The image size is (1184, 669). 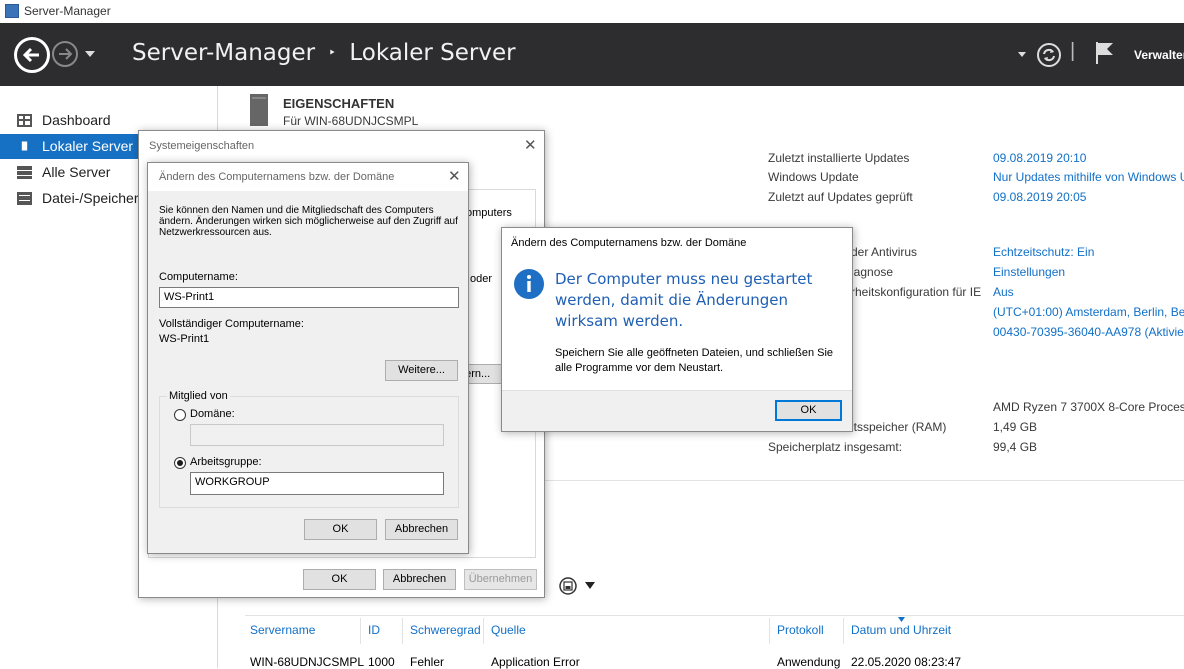 What do you see at coordinates (529, 284) in the screenshot?
I see `info-icon` at bounding box center [529, 284].